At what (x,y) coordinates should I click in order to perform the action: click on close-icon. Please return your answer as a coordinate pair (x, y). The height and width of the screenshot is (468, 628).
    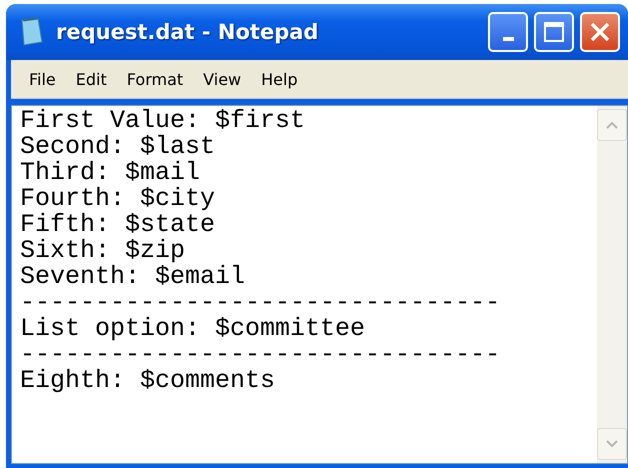
    Looking at the image, I should click on (600, 32).